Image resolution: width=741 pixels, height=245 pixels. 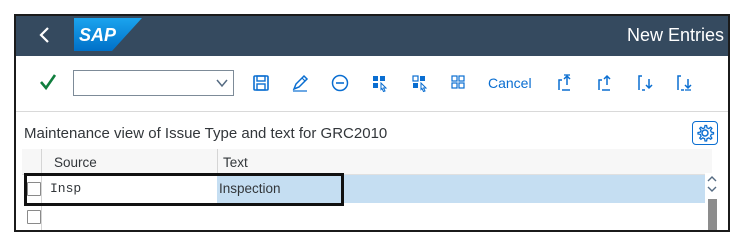 What do you see at coordinates (380, 83) in the screenshot?
I see `select-all-icon` at bounding box center [380, 83].